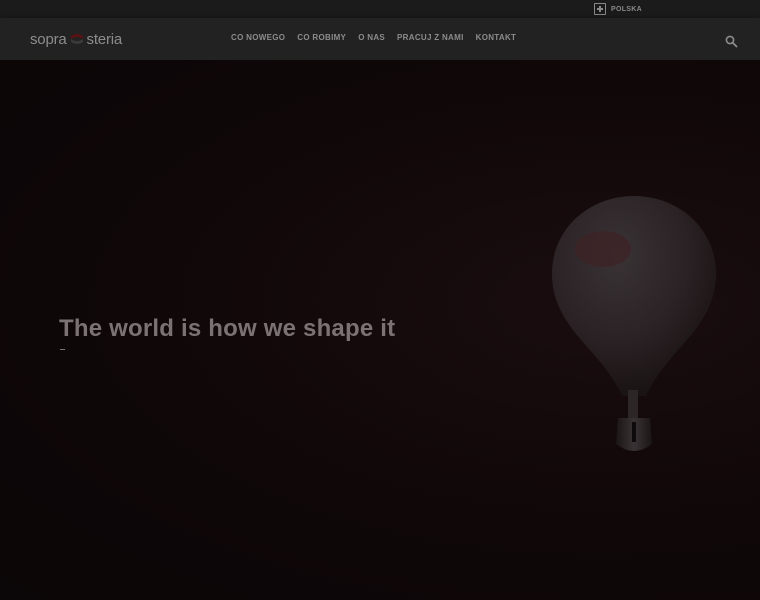 This screenshot has height=600, width=760. Describe the element at coordinates (731, 41) in the screenshot. I see `search-icon` at that location.